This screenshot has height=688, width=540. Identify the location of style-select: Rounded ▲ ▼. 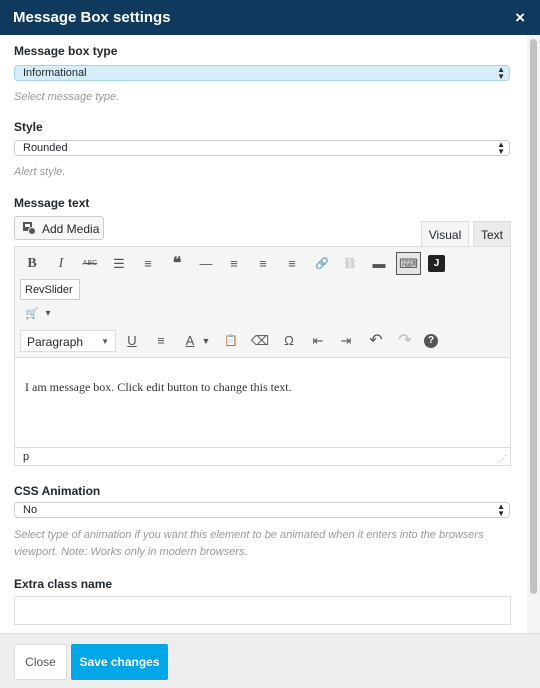
(262, 148).